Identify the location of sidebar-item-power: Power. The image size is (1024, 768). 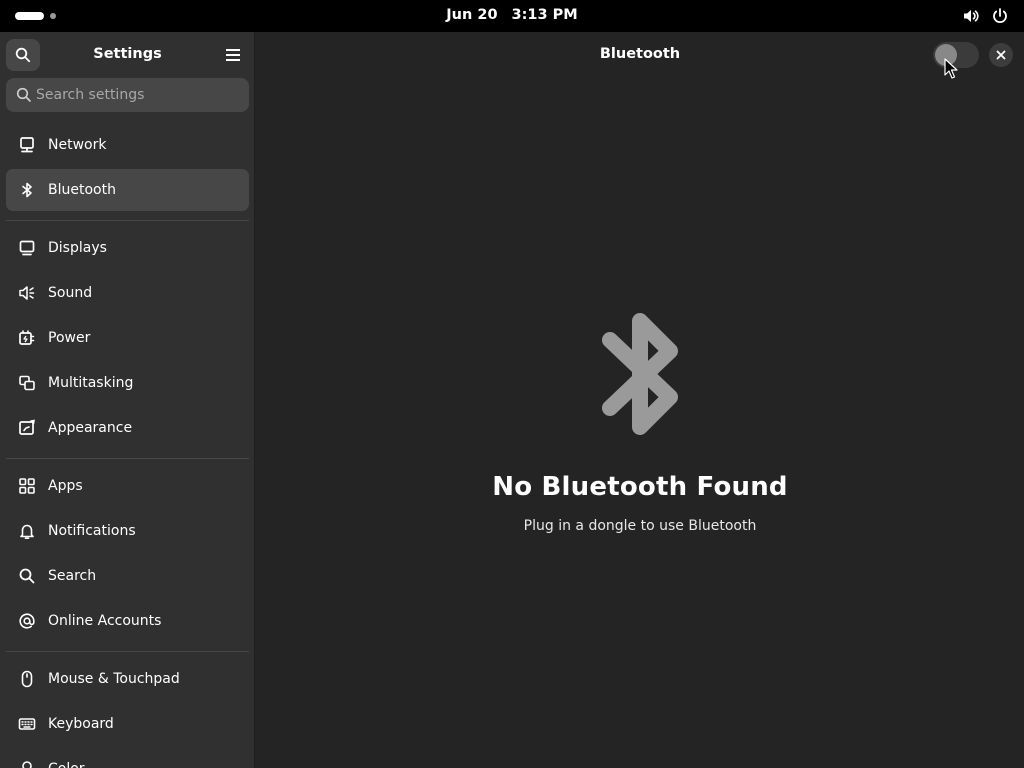
(127, 338).